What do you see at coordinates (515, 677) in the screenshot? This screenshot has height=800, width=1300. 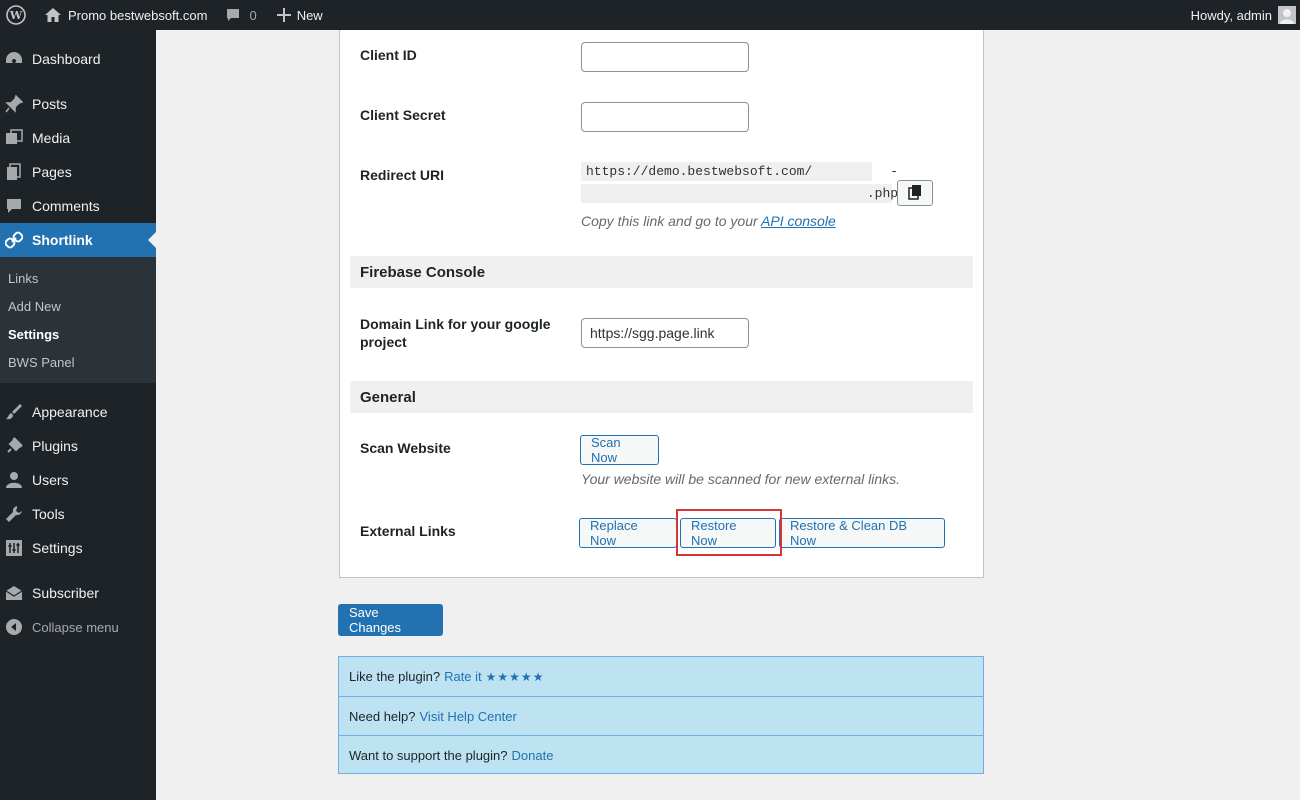 I see `rating-stars-icon: ★★★★★` at bounding box center [515, 677].